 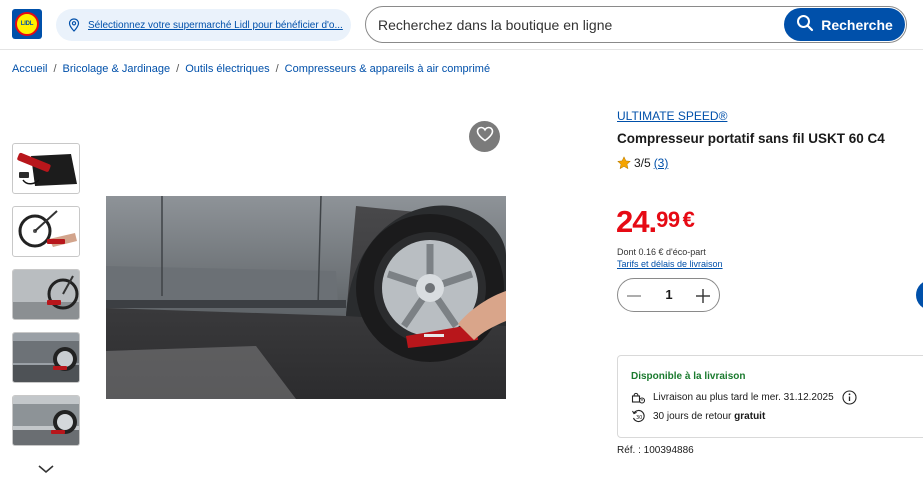 I want to click on search-icon, so click(x=805, y=24).